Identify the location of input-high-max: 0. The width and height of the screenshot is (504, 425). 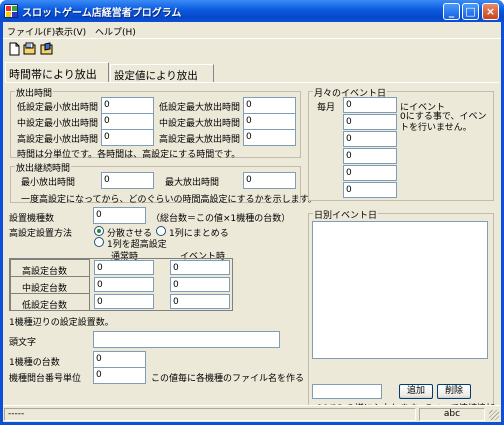
(269, 137).